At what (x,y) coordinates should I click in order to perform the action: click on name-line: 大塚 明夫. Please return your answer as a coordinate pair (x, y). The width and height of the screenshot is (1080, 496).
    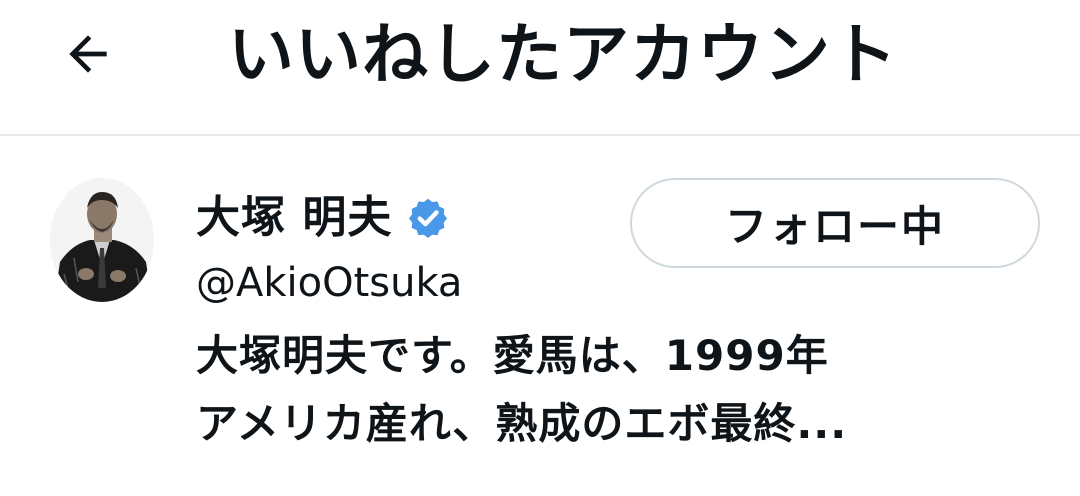
    Looking at the image, I should click on (323, 218).